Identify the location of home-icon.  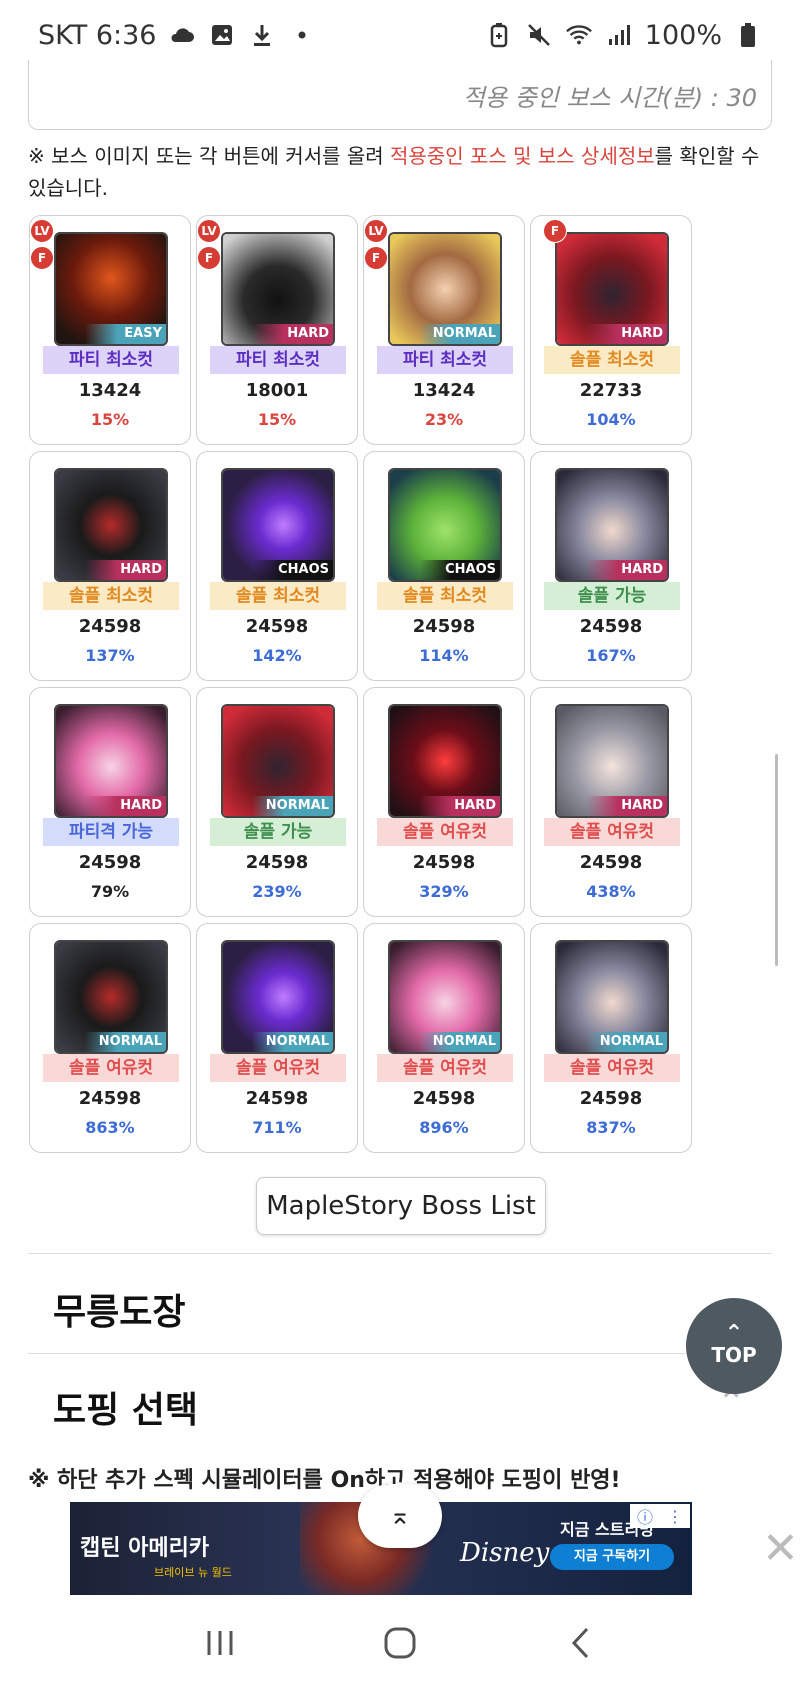
(400, 1643).